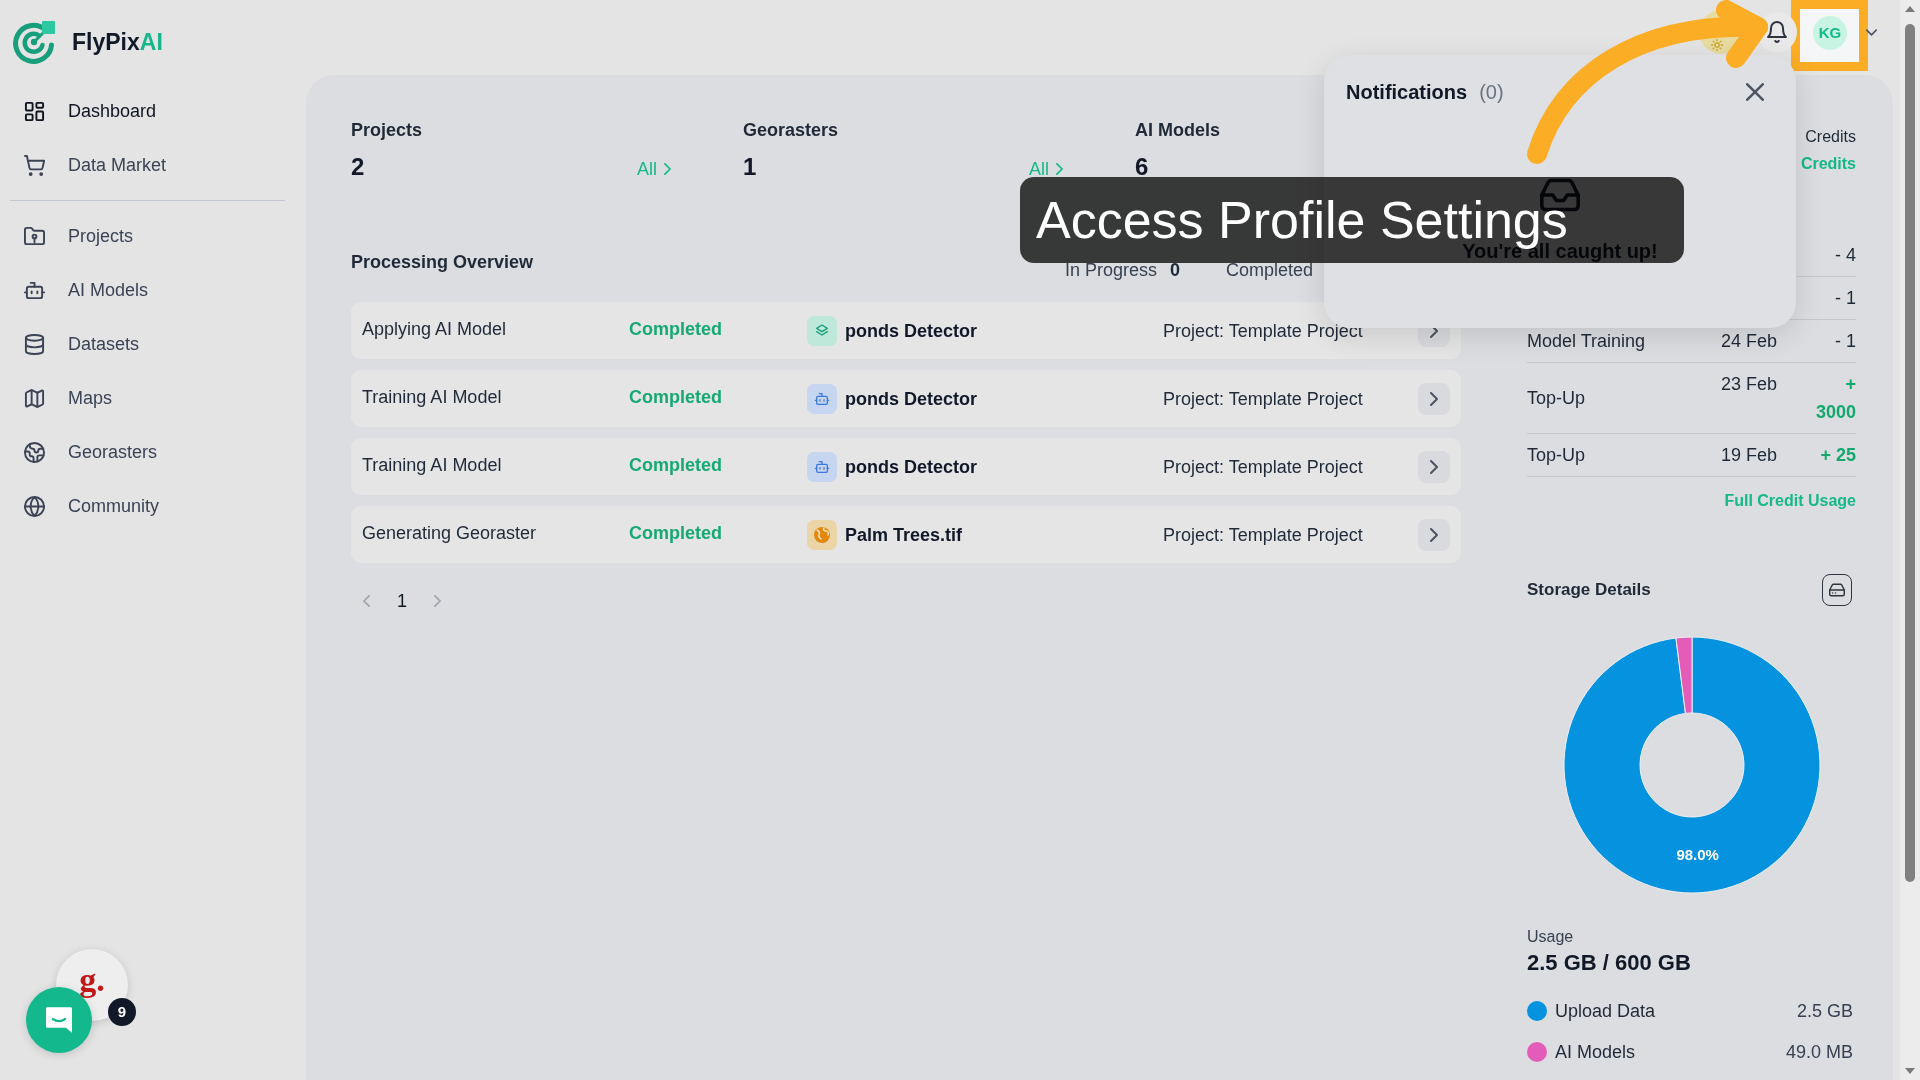 This screenshot has width=1920, height=1080. I want to click on section-title: Storage Details, so click(1589, 590).